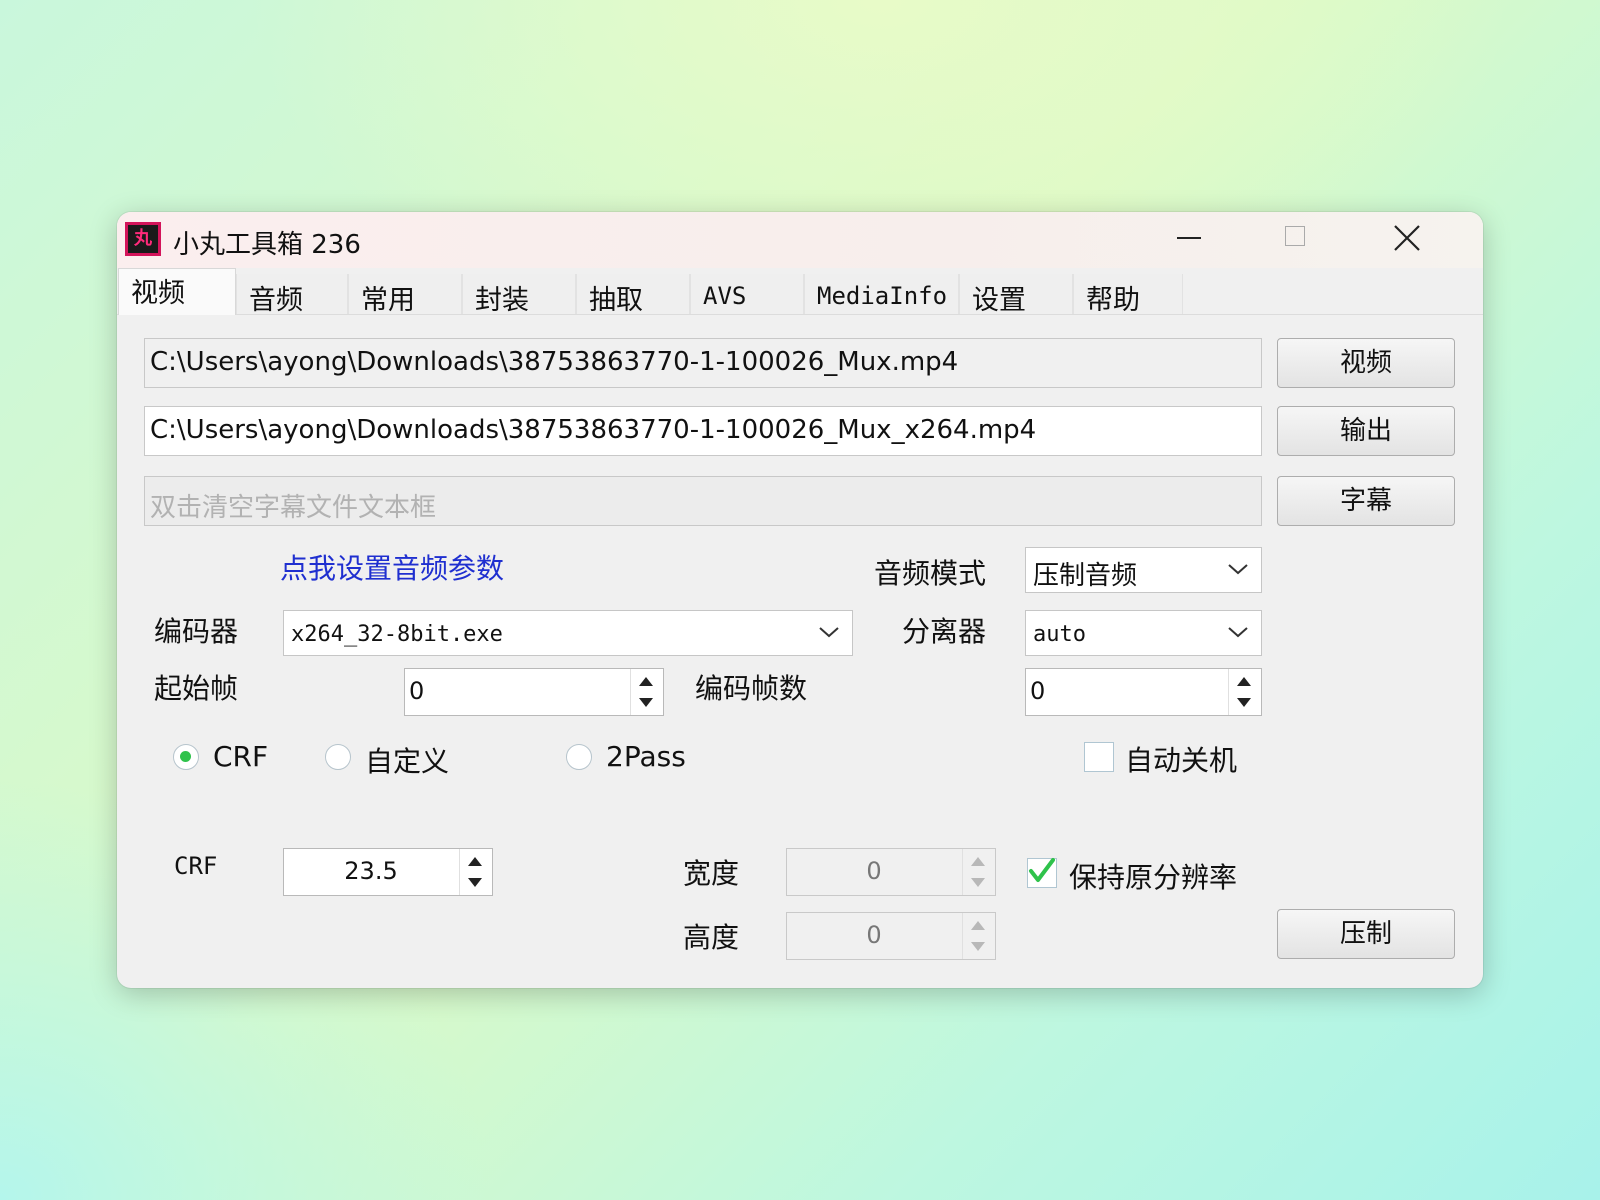 The width and height of the screenshot is (1600, 1200). Describe the element at coordinates (1189, 237) in the screenshot. I see `minimize-button` at that location.